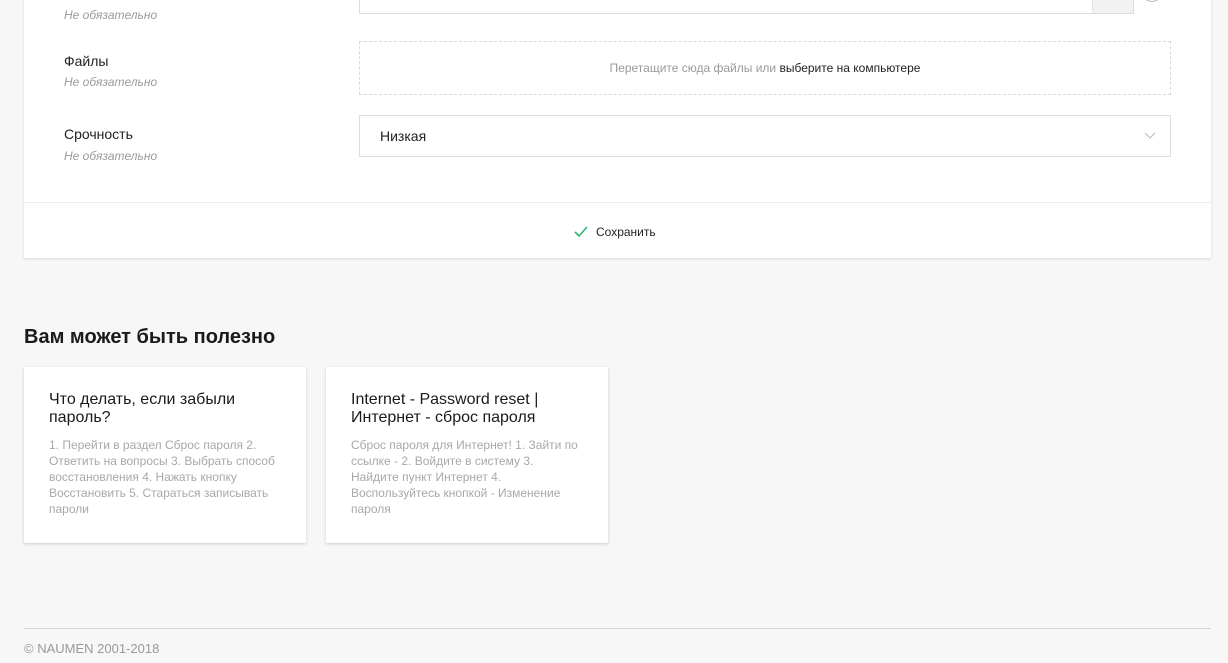  I want to click on copyright-text: © NAUMEN 2001-2018, so click(92, 648).